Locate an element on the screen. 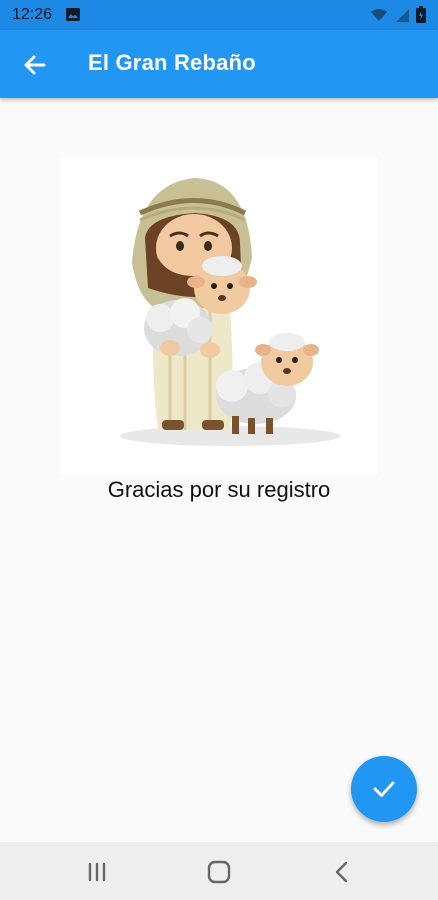 The height and width of the screenshot is (900, 438). confirm-button is located at coordinates (384, 789).